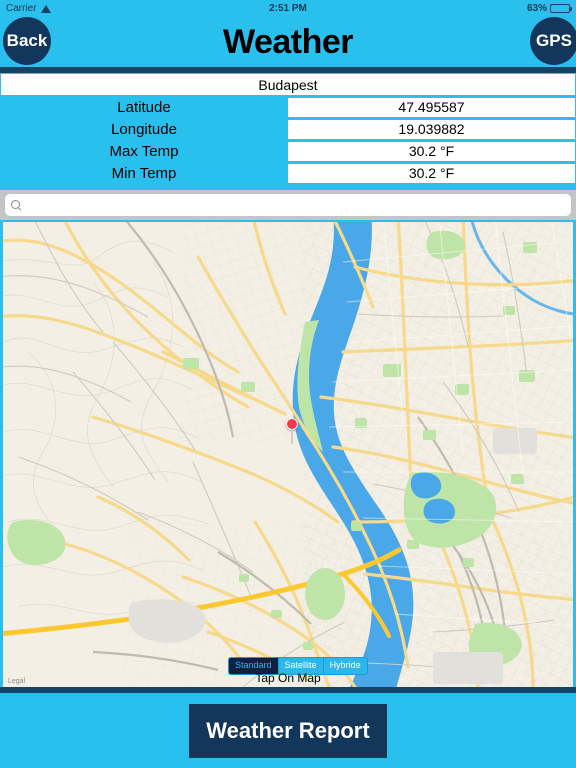 The width and height of the screenshot is (576, 768). I want to click on tap-on-map-label: Tap On Map, so click(288, 678).